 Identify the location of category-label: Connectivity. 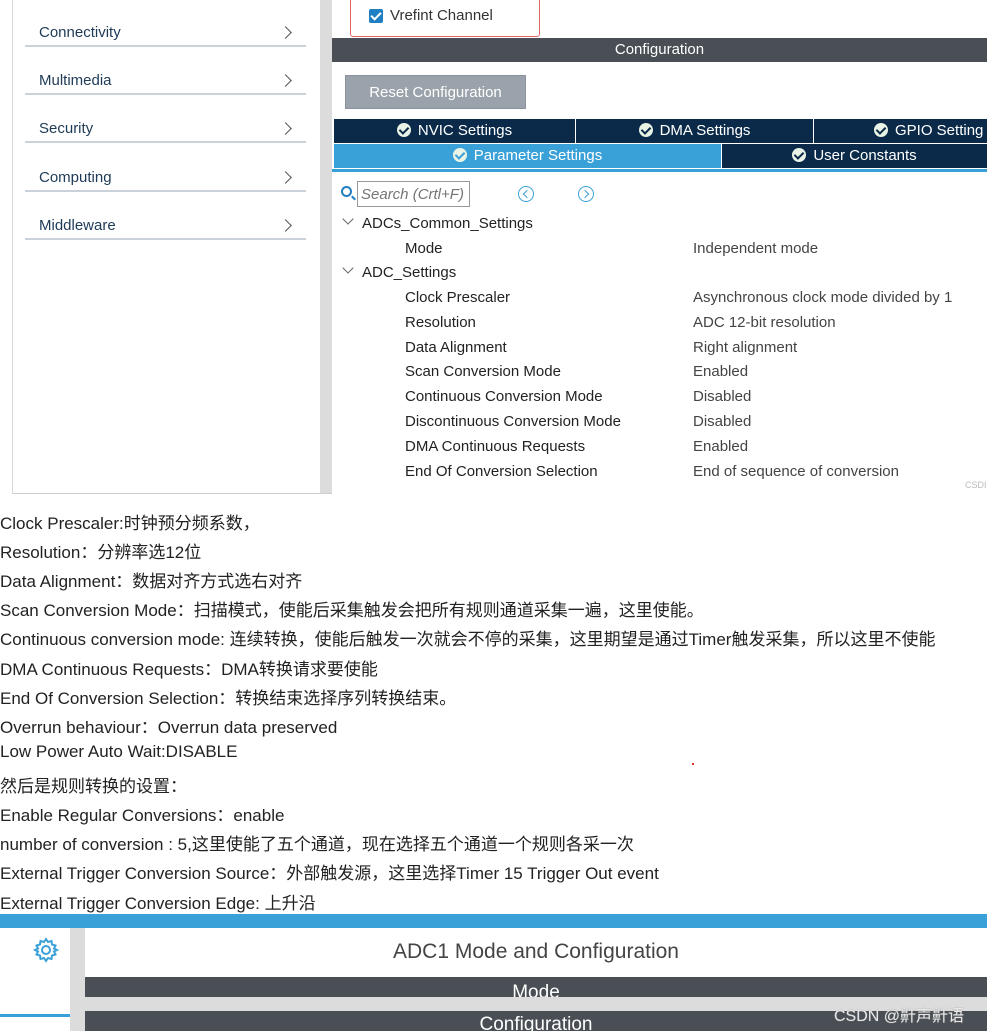
(80, 32).